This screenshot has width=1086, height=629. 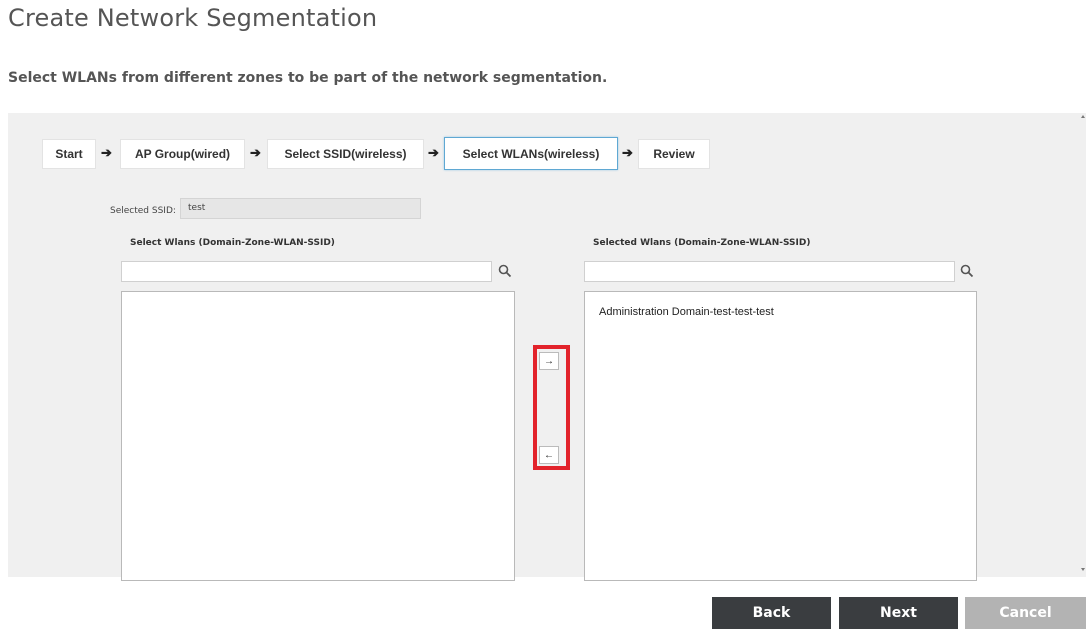 What do you see at coordinates (531, 153) in the screenshot?
I see `step-select-wlans: Select WLANs(wireless)` at bounding box center [531, 153].